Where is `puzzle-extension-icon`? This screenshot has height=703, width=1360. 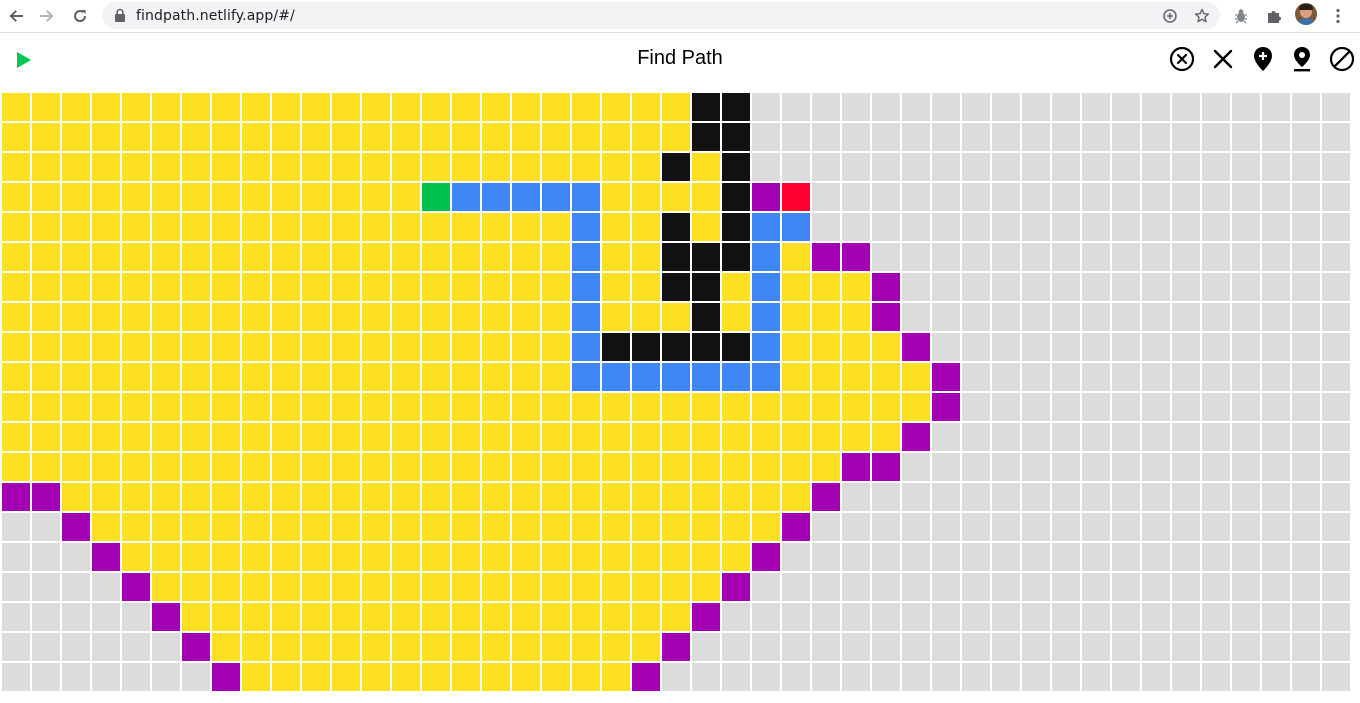 puzzle-extension-icon is located at coordinates (1274, 16).